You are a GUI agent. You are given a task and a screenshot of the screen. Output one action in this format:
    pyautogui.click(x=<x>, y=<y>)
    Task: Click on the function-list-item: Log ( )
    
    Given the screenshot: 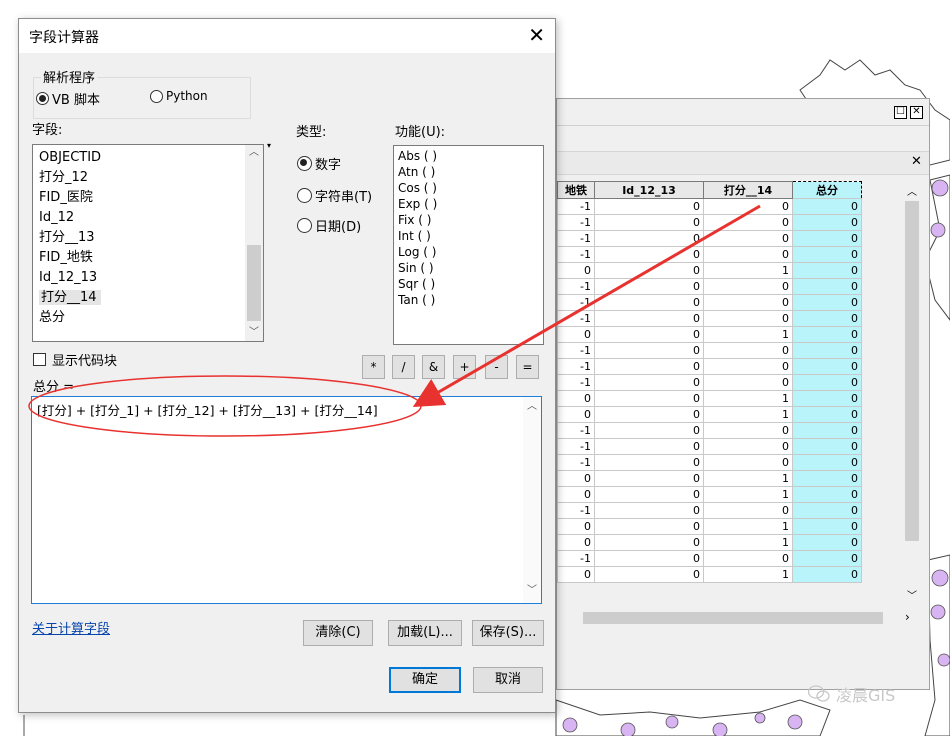 What is the action you would take?
    pyautogui.click(x=468, y=252)
    